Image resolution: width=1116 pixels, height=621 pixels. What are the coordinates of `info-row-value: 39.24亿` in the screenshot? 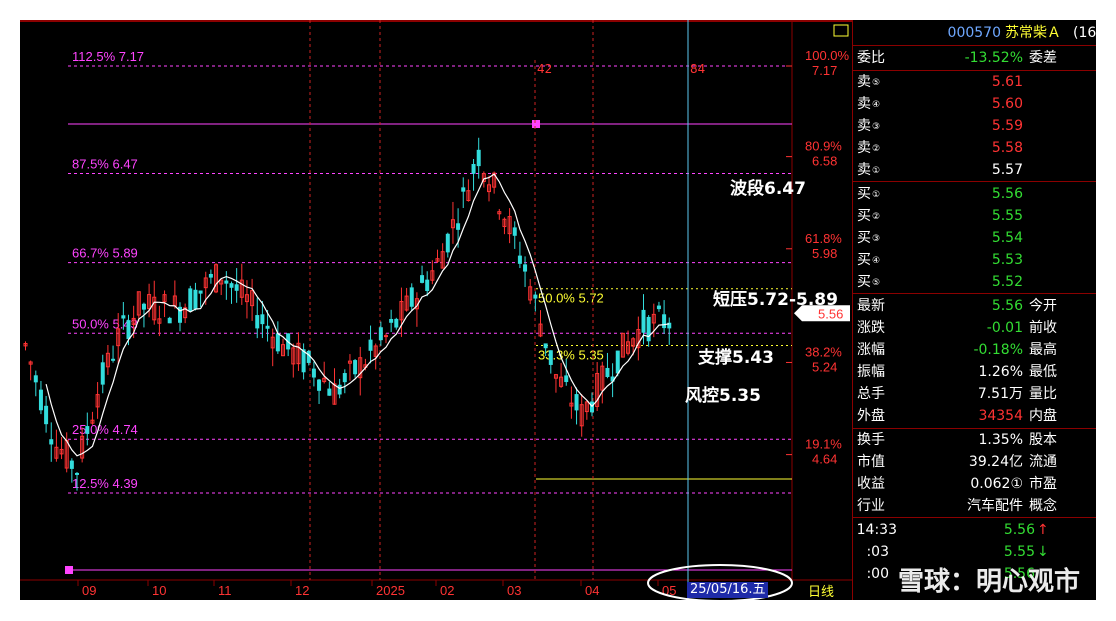 It's located at (995, 462).